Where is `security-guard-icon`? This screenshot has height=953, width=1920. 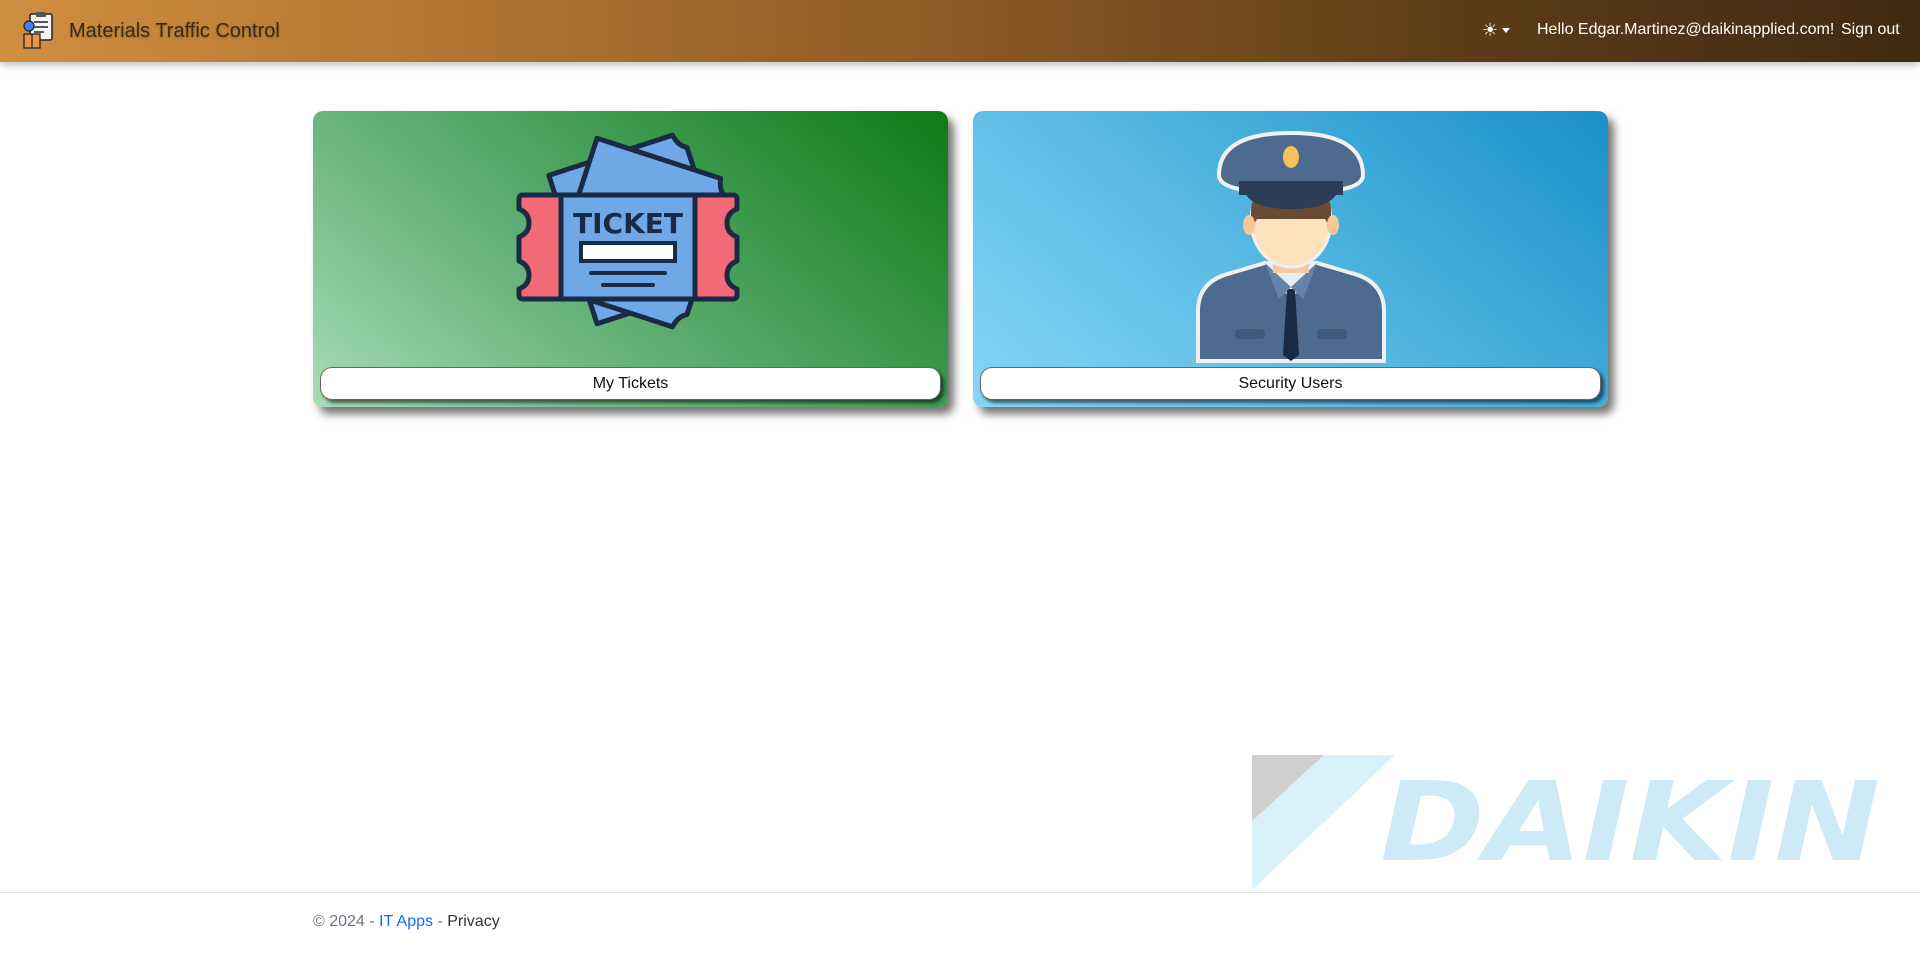
security-guard-icon is located at coordinates (1291, 246).